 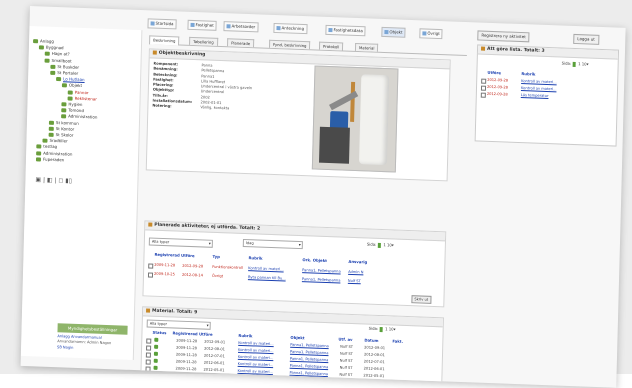 What do you see at coordinates (58, 60) in the screenshot?
I see `tree-item: Smallboot` at bounding box center [58, 60].